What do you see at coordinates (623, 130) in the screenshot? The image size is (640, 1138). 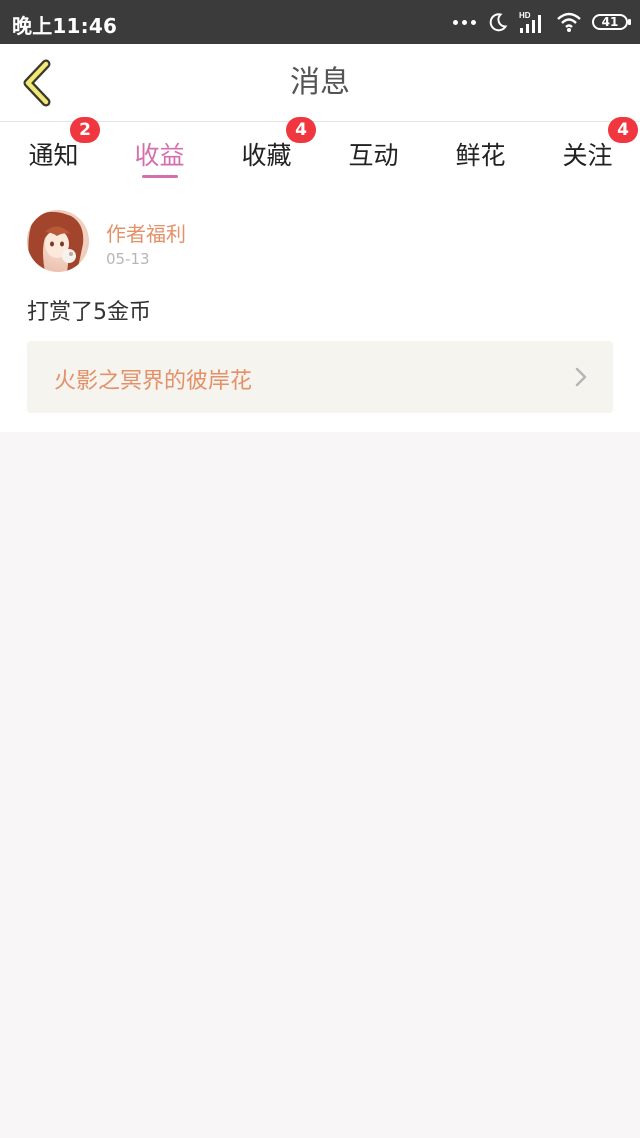 I see `tab-follows-badge: 4` at bounding box center [623, 130].